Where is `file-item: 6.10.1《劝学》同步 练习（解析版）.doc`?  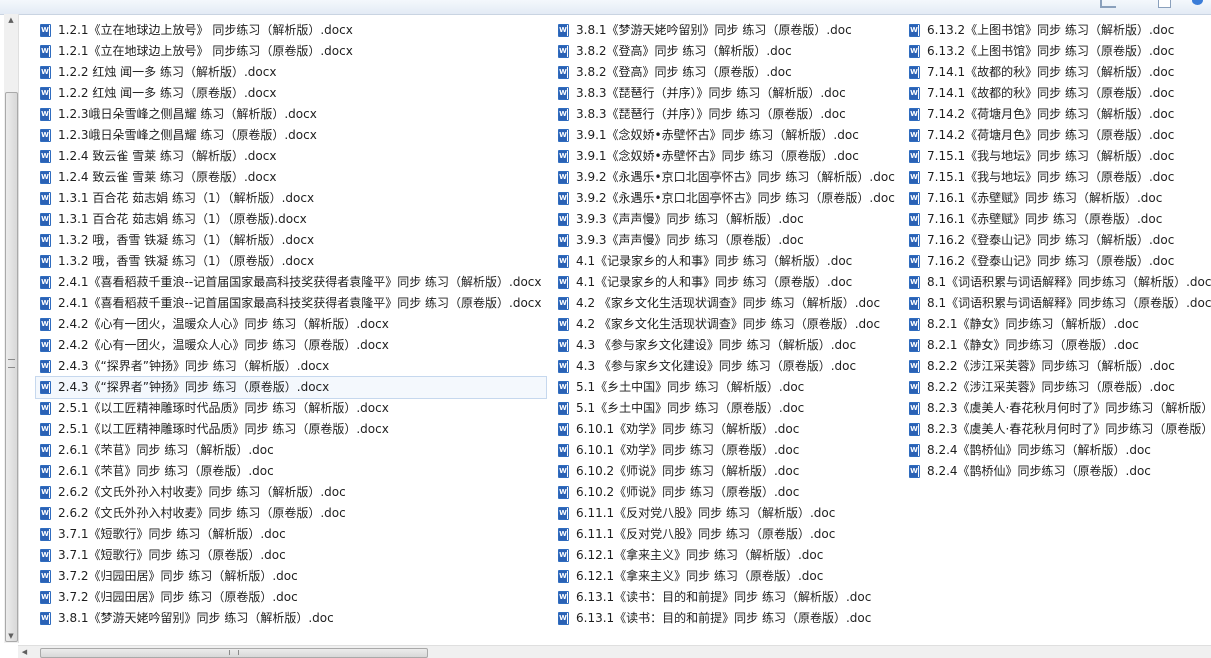
file-item: 6.10.1《劝学》同步 练习（解析版）.doc is located at coordinates (727, 429).